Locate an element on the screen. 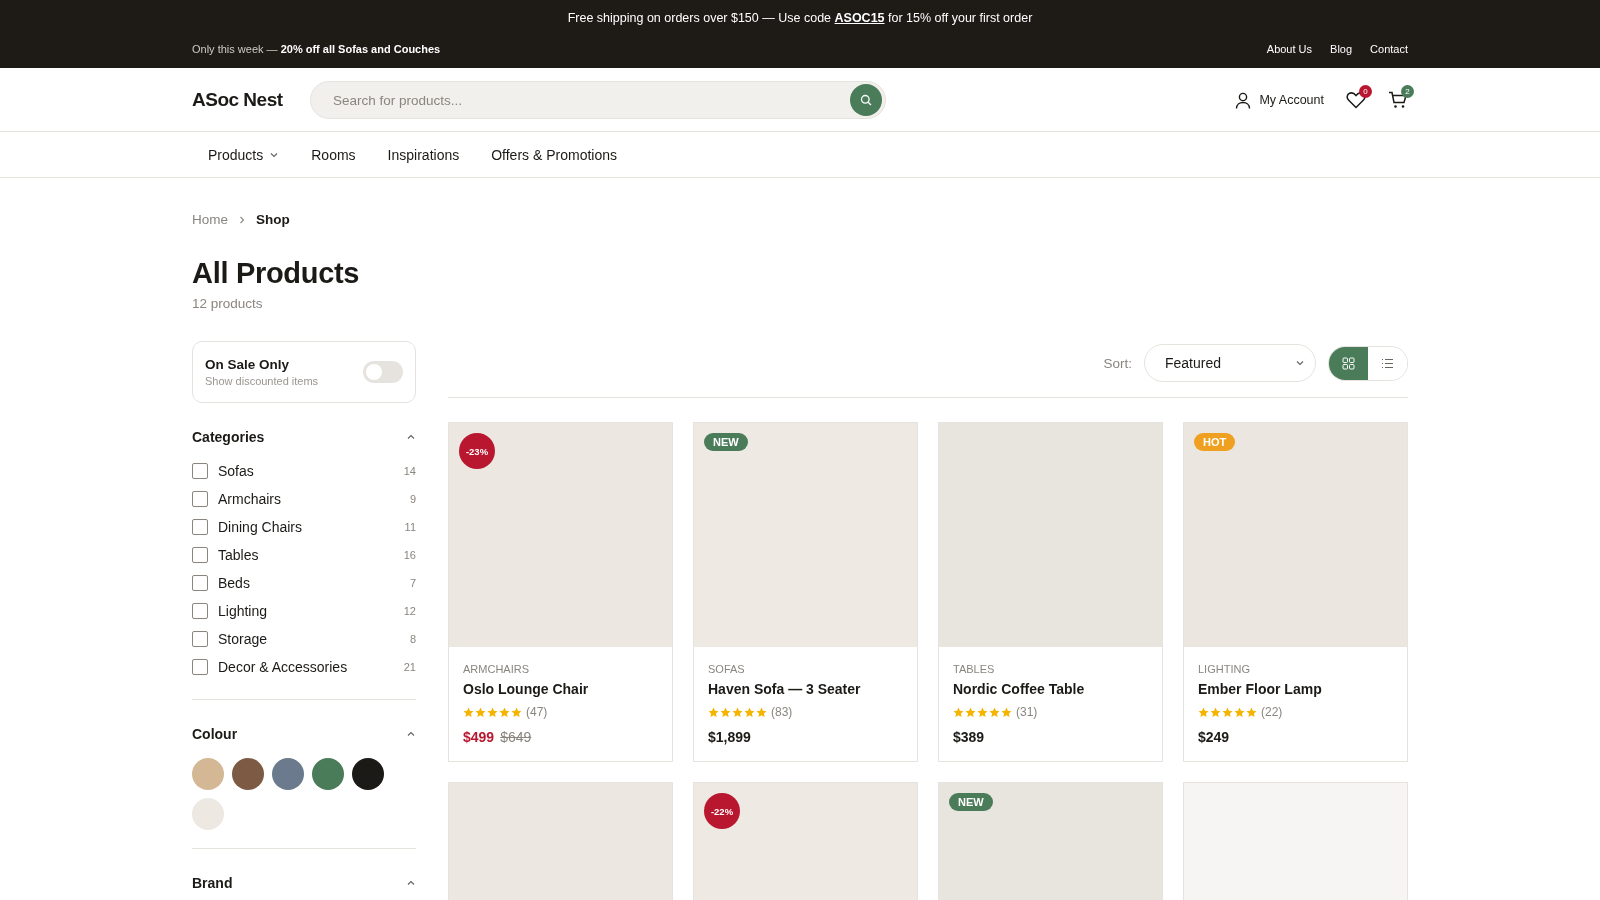 This screenshot has height=900, width=1600. nav-link: Rooms is located at coordinates (333, 155).